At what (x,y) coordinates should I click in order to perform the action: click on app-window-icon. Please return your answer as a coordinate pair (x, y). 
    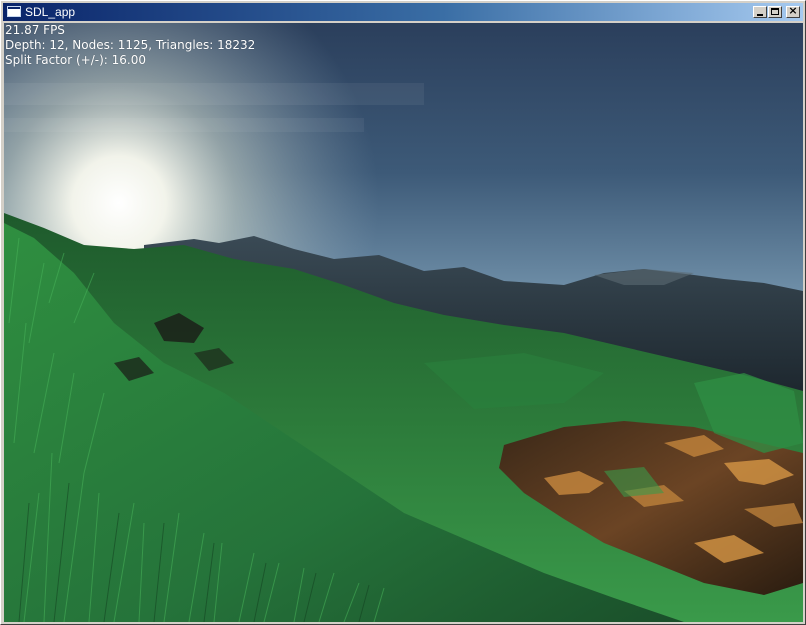
    Looking at the image, I should click on (14, 11).